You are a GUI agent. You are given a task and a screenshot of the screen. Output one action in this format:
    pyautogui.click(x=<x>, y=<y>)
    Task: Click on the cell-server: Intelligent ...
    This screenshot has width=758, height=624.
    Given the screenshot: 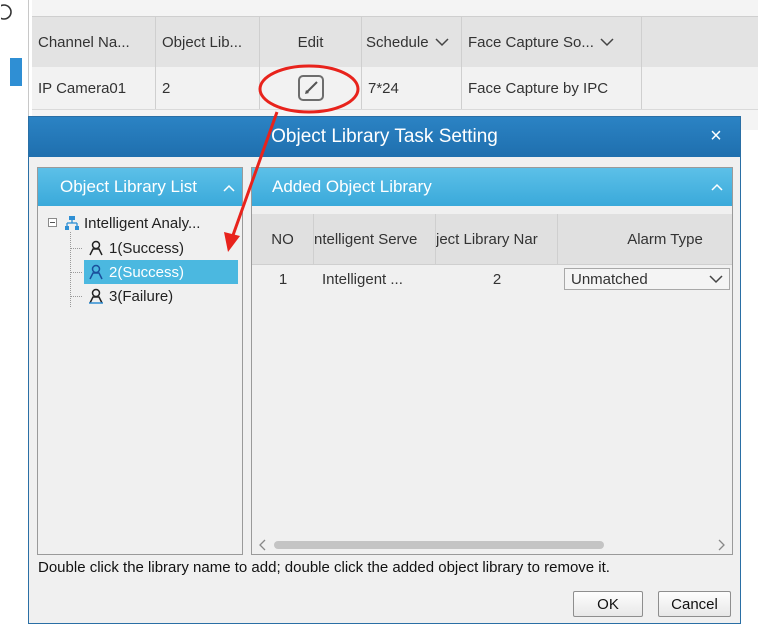 What is the action you would take?
    pyautogui.click(x=375, y=279)
    